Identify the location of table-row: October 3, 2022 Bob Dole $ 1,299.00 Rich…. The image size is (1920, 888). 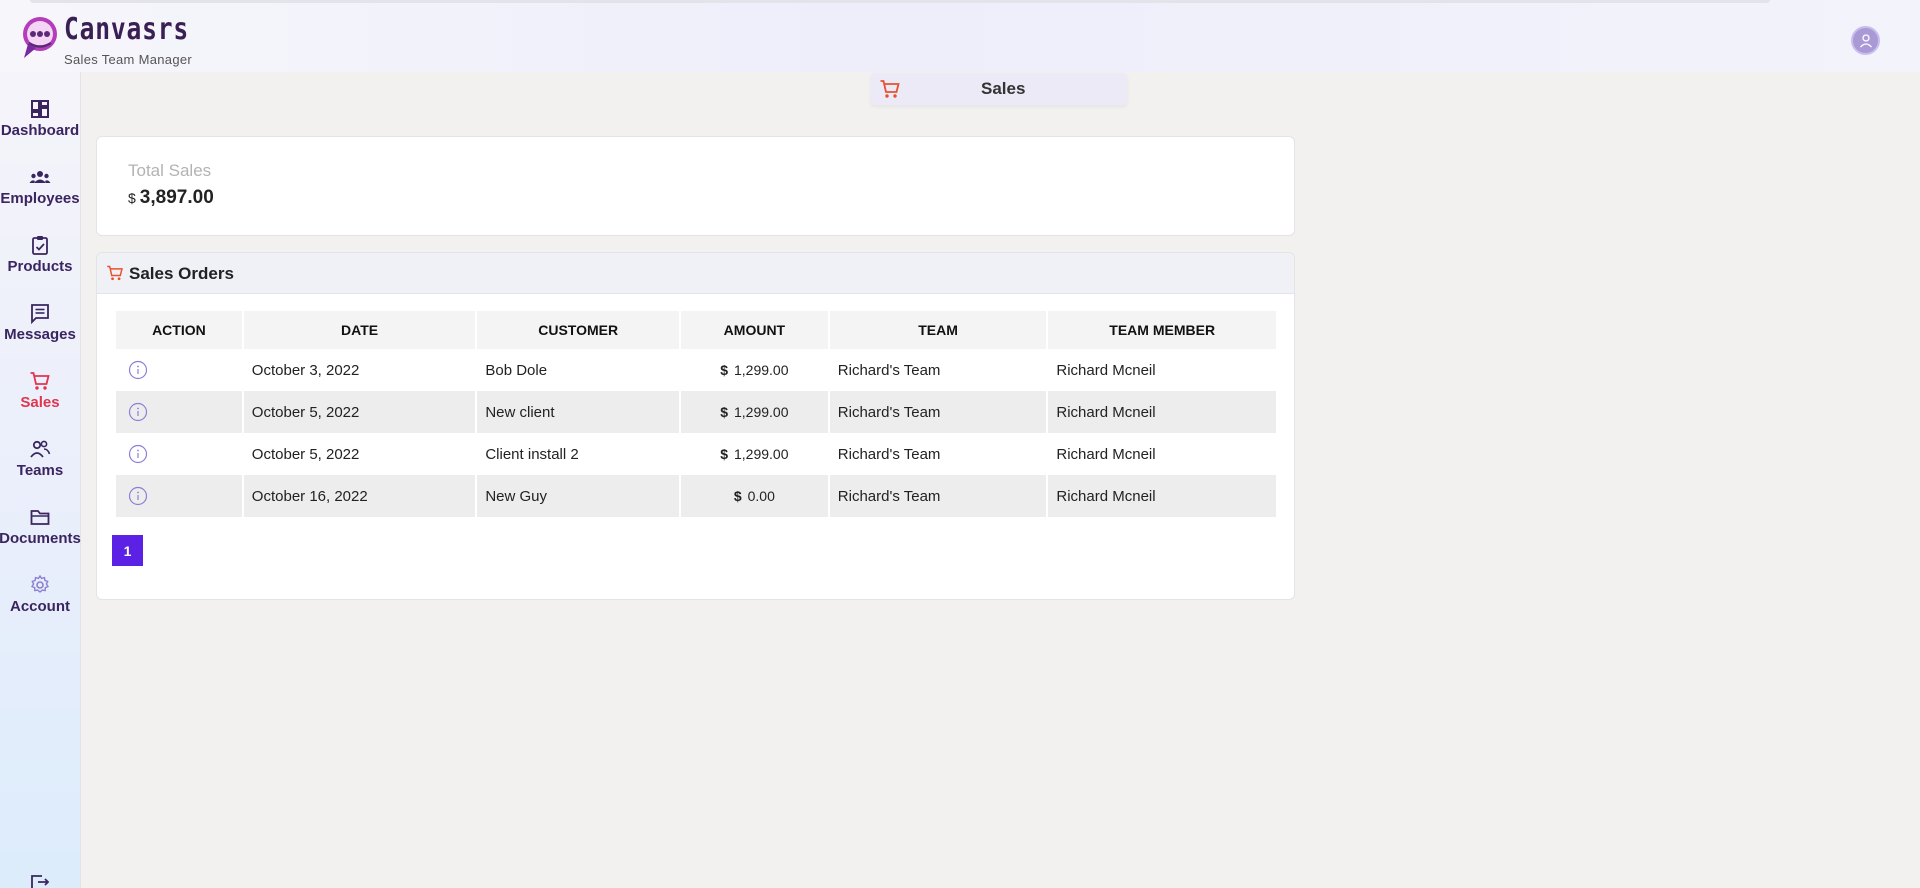
(696, 370).